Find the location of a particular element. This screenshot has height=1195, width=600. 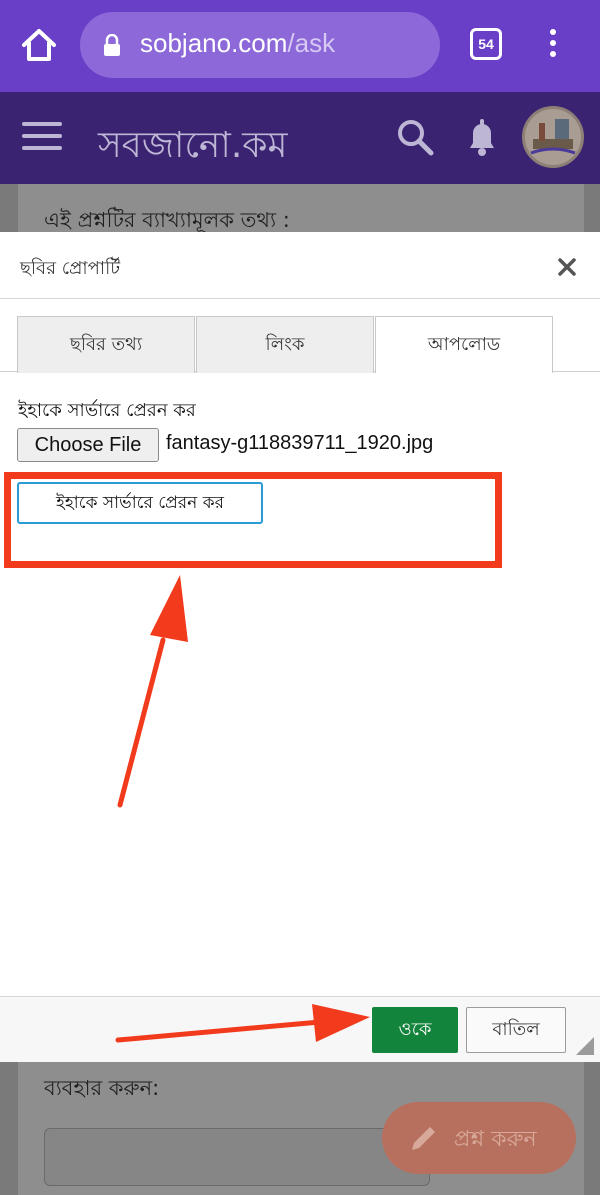

dialog-tabs: ছবির তথ্য লিংক আপলোড is located at coordinates (300, 344).